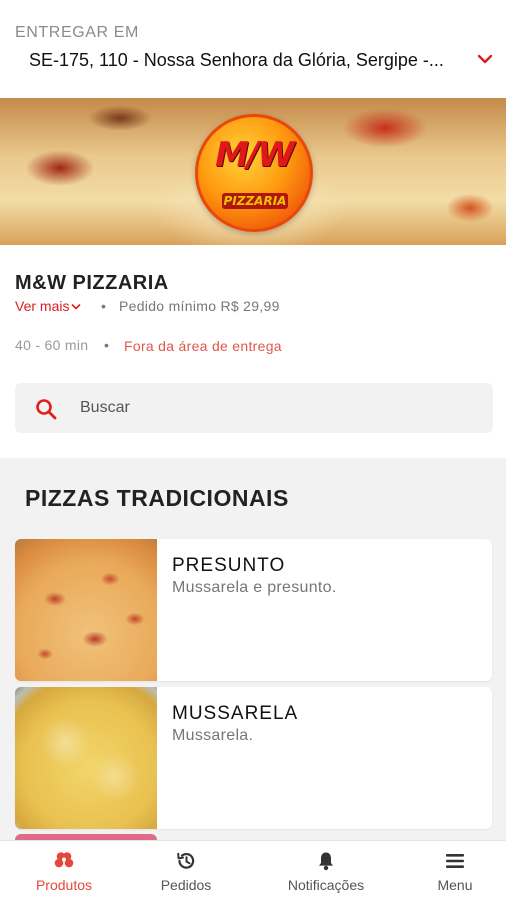 The image size is (506, 900). Describe the element at coordinates (326, 861) in the screenshot. I see `bell-icon` at that location.